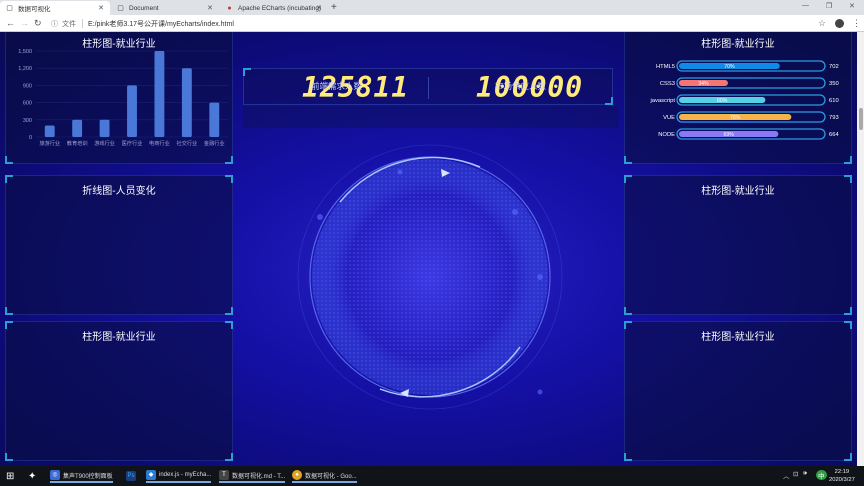 Image resolution: width=864 pixels, height=486 pixels. What do you see at coordinates (834, 118) in the screenshot?
I see `value-label: 793` at bounding box center [834, 118].